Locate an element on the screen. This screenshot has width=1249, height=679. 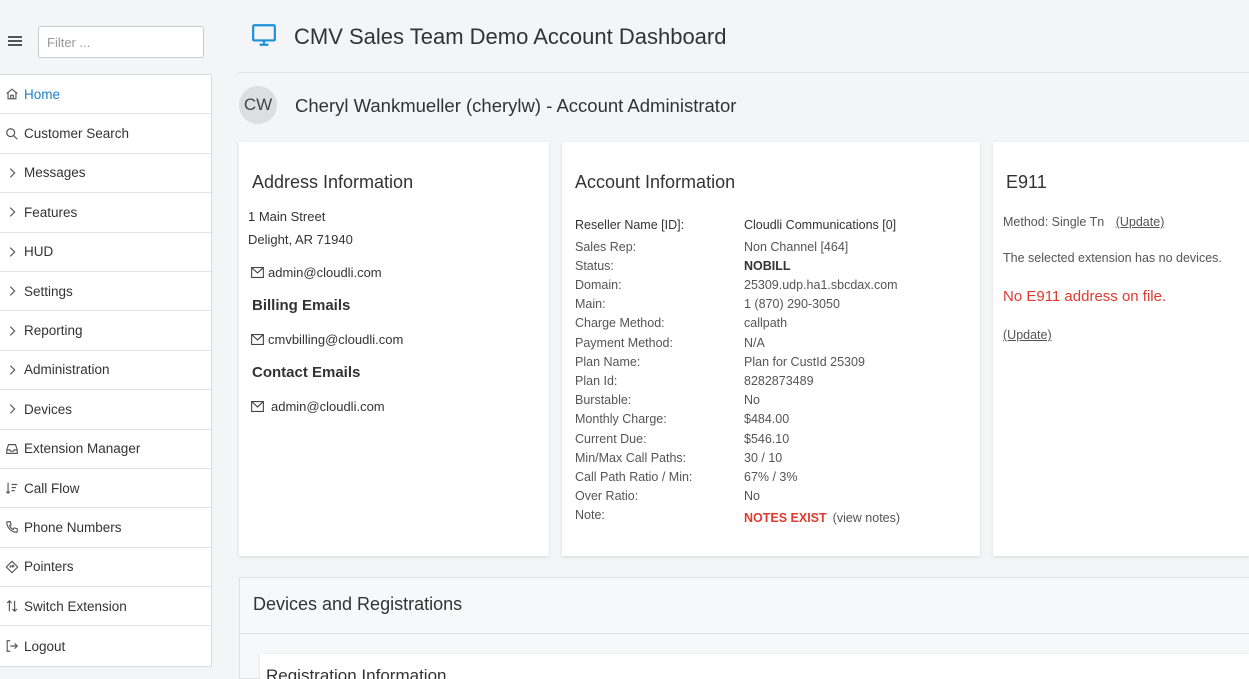
sidebar-item-call-flow: Call Flow is located at coordinates (105, 489).